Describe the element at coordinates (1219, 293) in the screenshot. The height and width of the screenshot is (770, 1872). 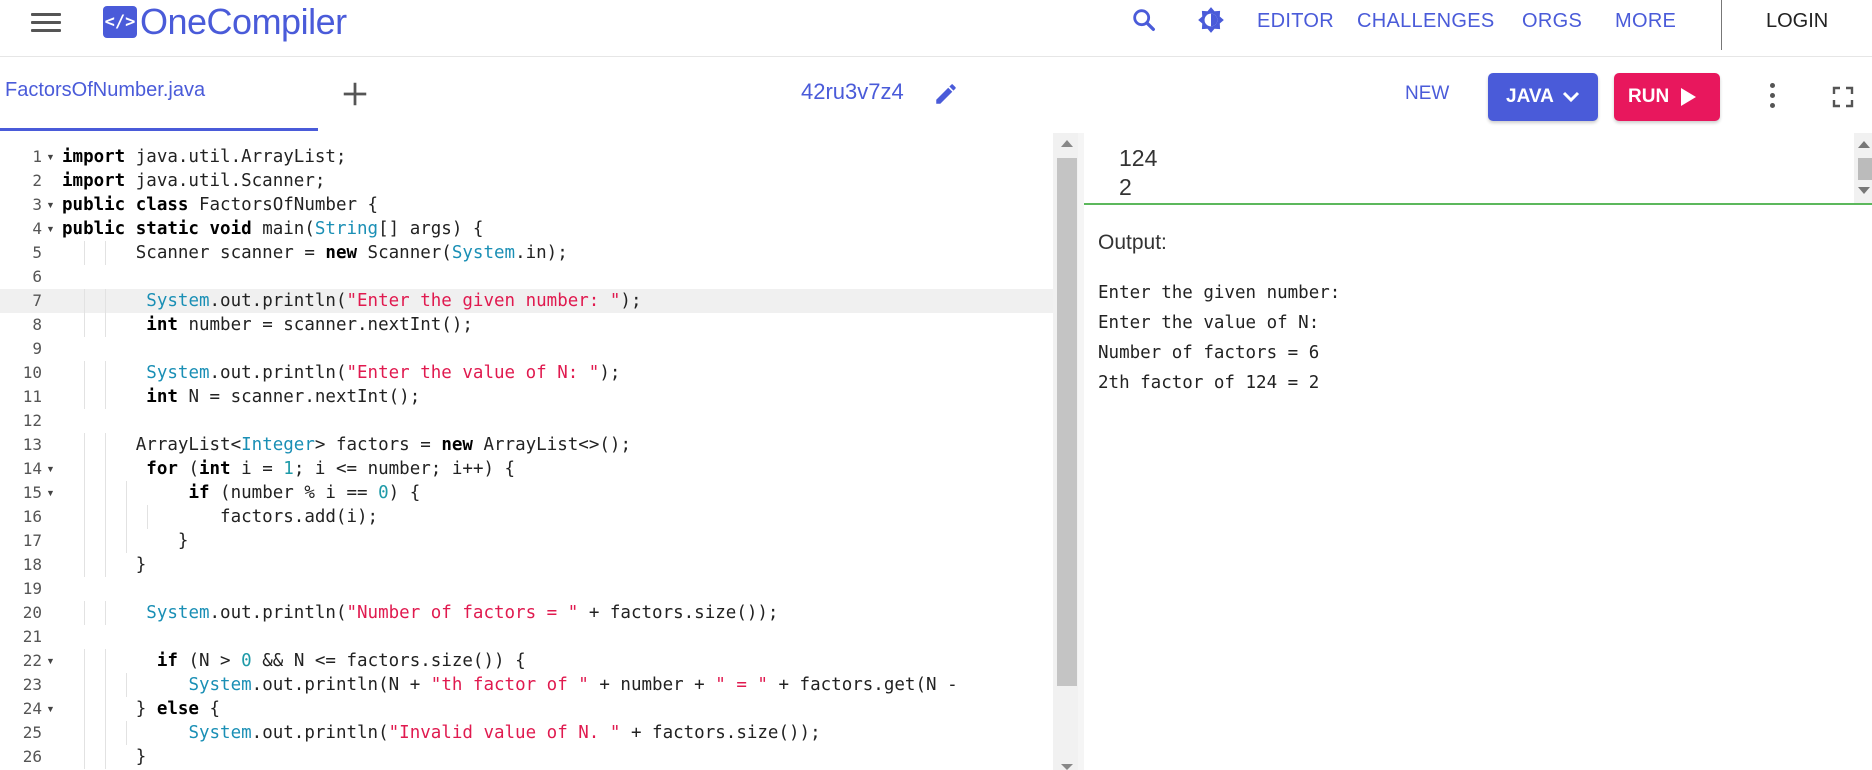
I see `output-line: Enter the given number:` at that location.